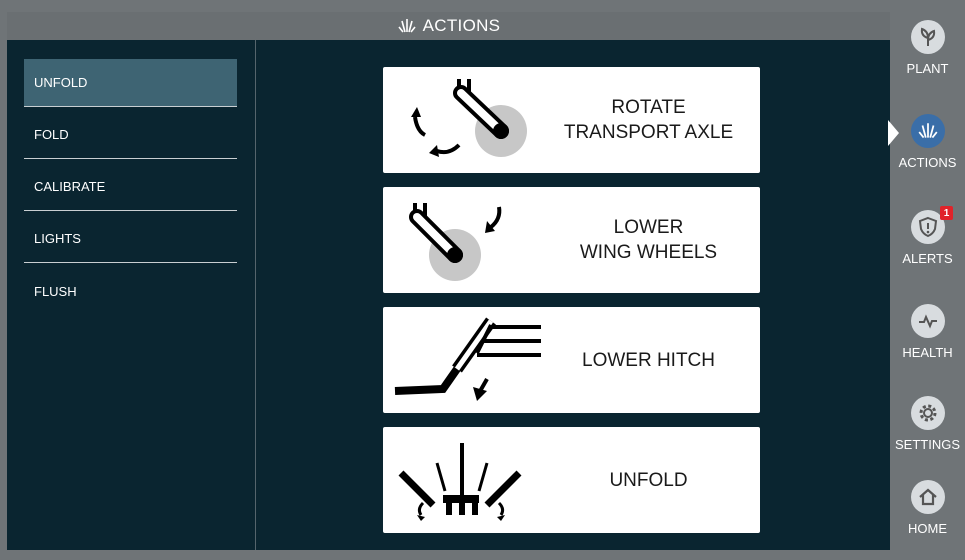  Describe the element at coordinates (927, 56) in the screenshot. I see `nav-item-plant: PLANT` at that location.